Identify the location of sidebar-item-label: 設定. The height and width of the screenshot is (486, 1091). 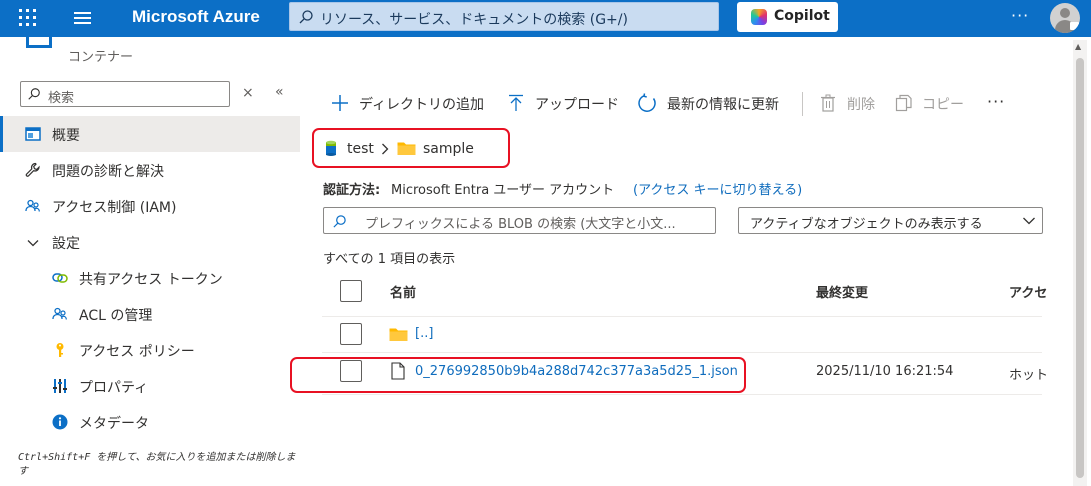
(66, 244).